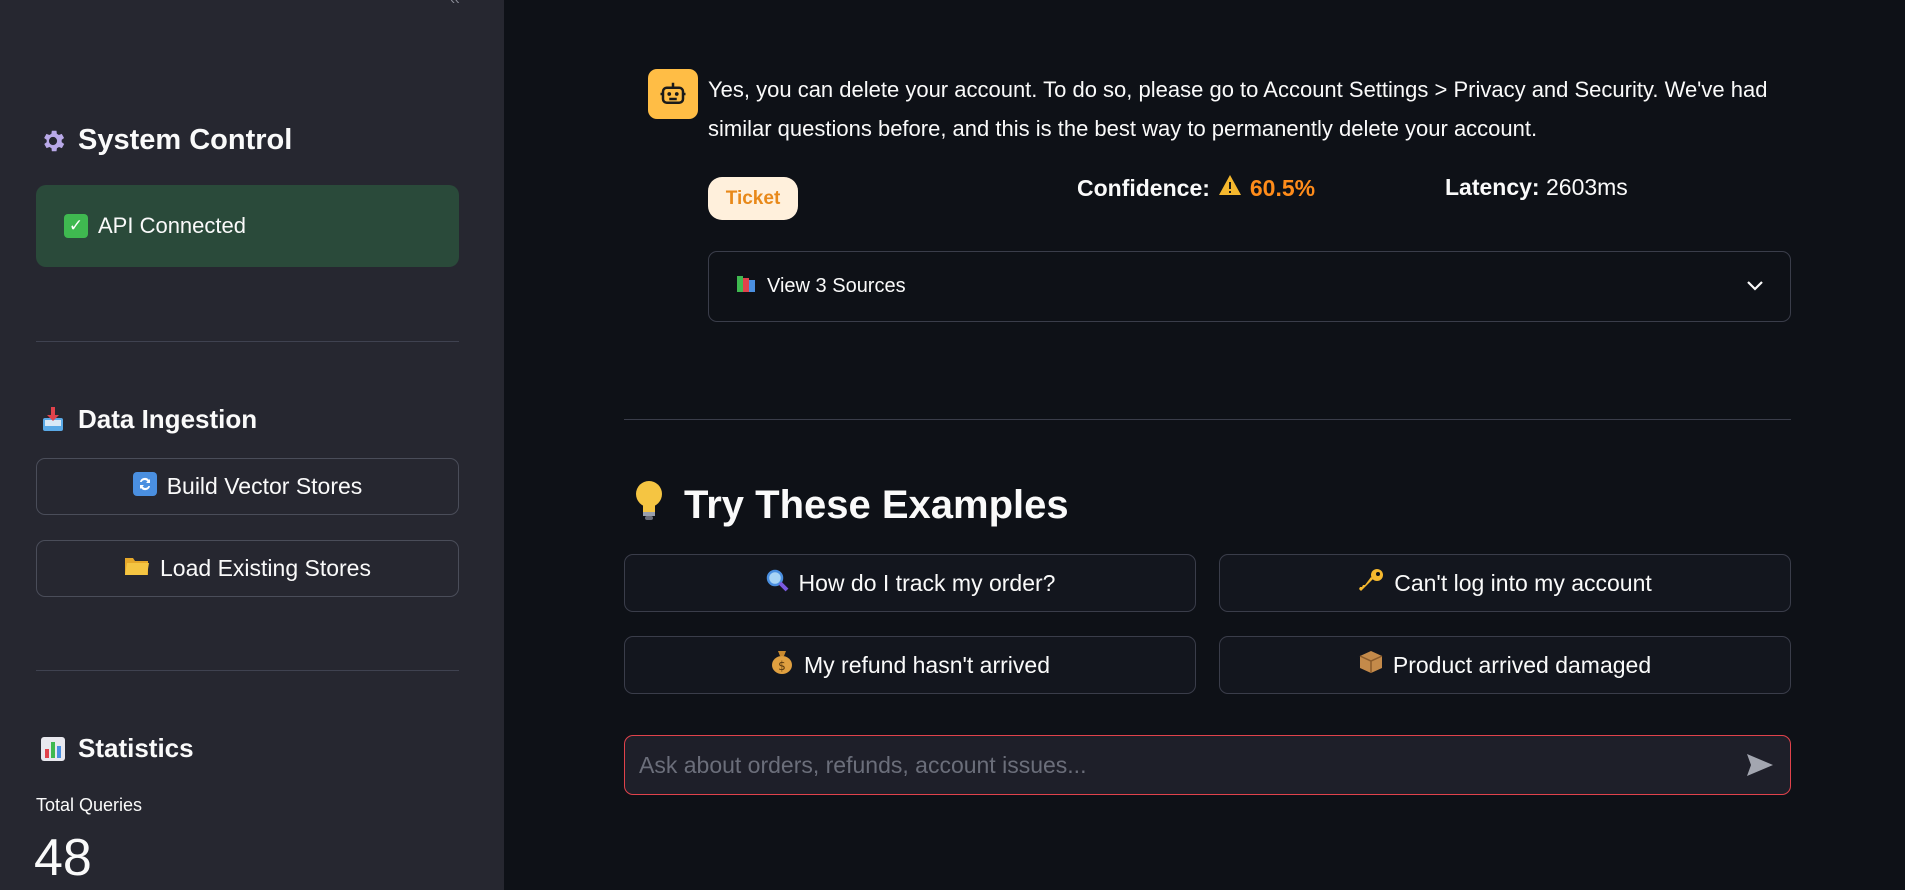 The image size is (1905, 890). I want to click on build-vector-stores-label: Build Vector Stores, so click(264, 486).